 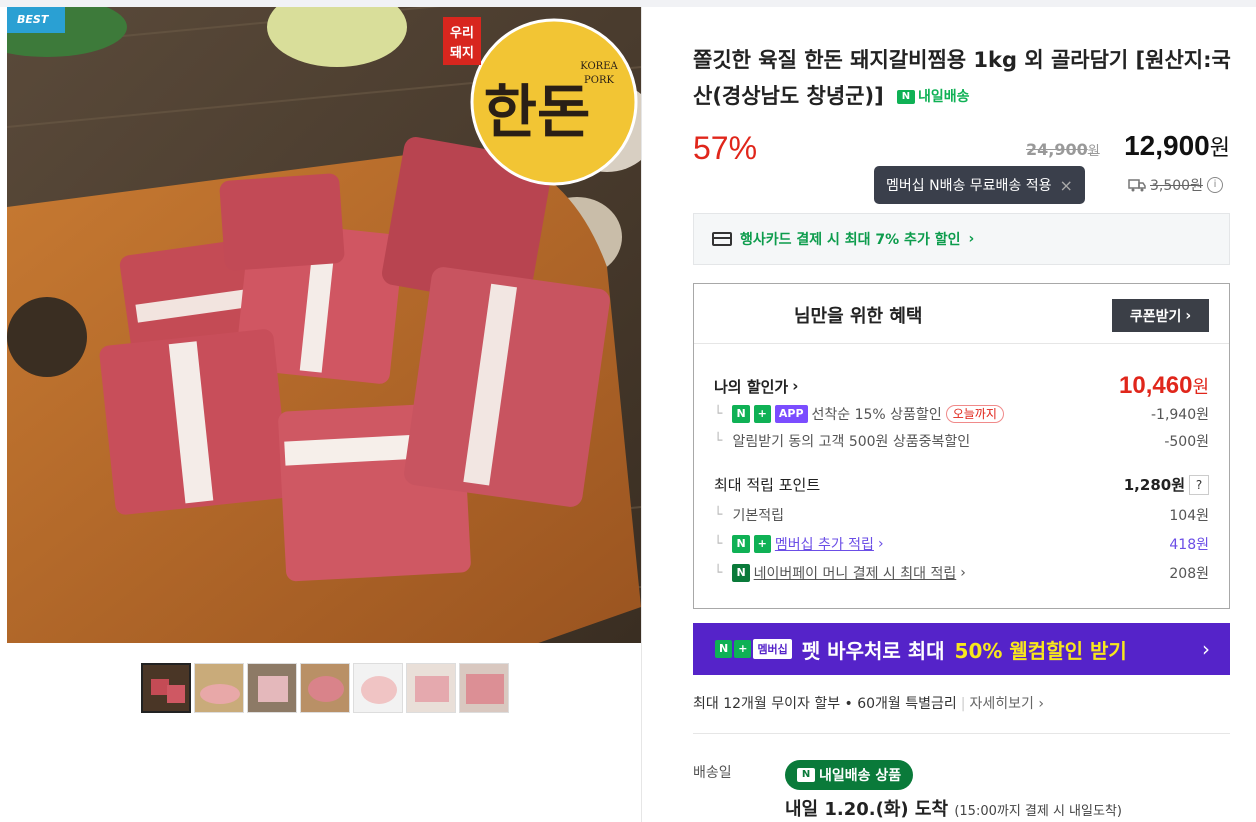 What do you see at coordinates (974, 414) in the screenshot?
I see `today-only-pill: 오늘까지` at bounding box center [974, 414].